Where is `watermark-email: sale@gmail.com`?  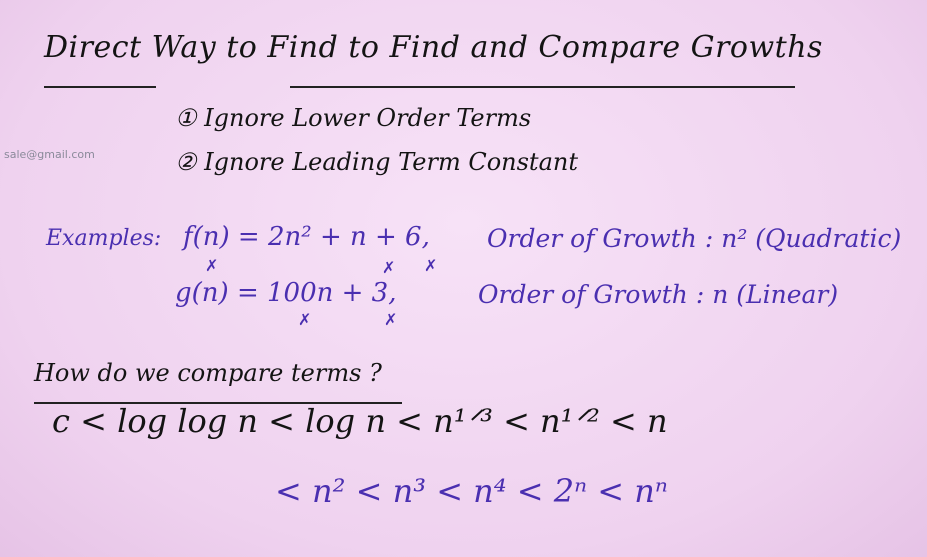 watermark-email: sale@gmail.com is located at coordinates (49, 154).